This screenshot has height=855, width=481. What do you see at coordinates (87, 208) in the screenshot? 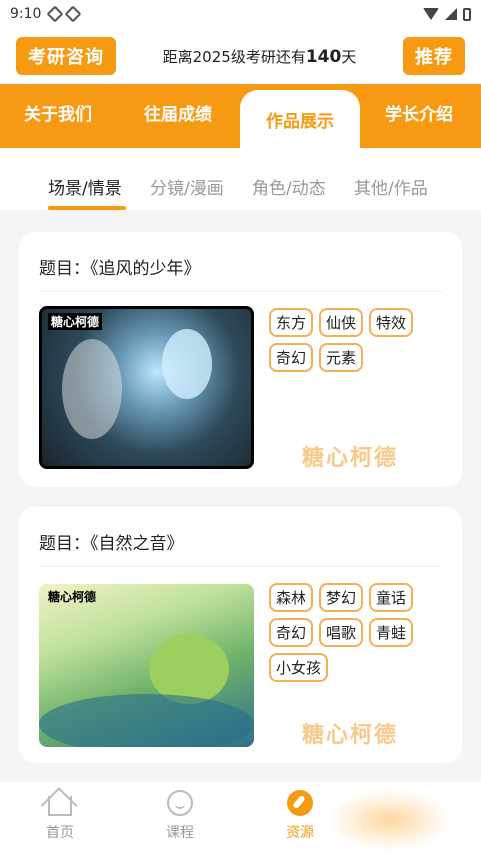
I see `subtab-indicator` at bounding box center [87, 208].